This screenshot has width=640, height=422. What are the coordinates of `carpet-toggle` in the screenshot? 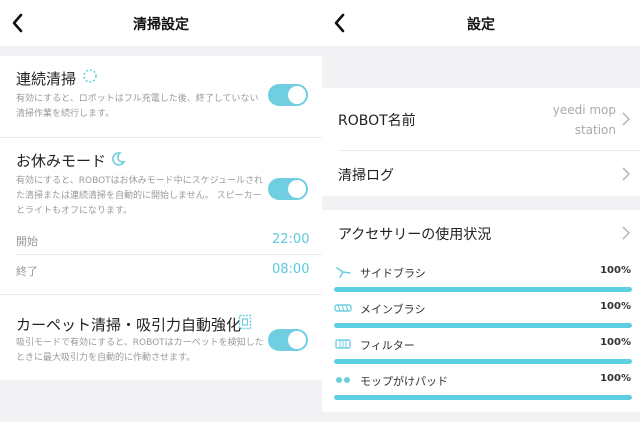 It's located at (288, 340).